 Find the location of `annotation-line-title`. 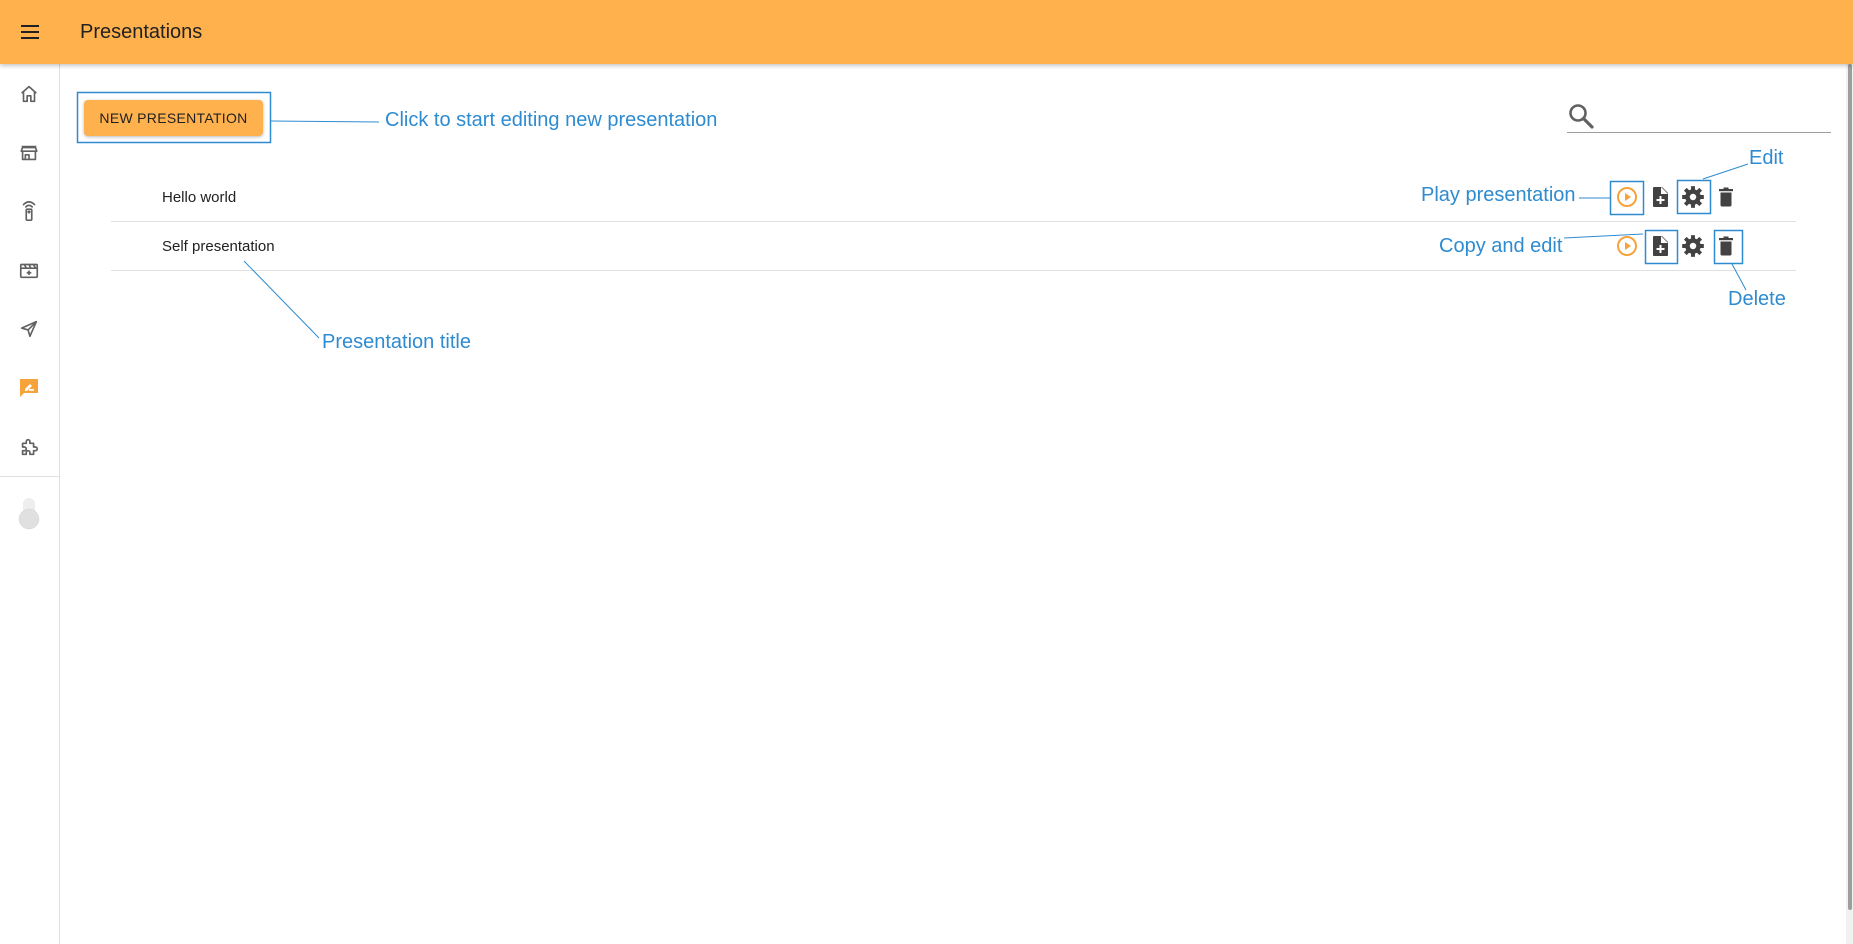

annotation-line-title is located at coordinates (281, 299).